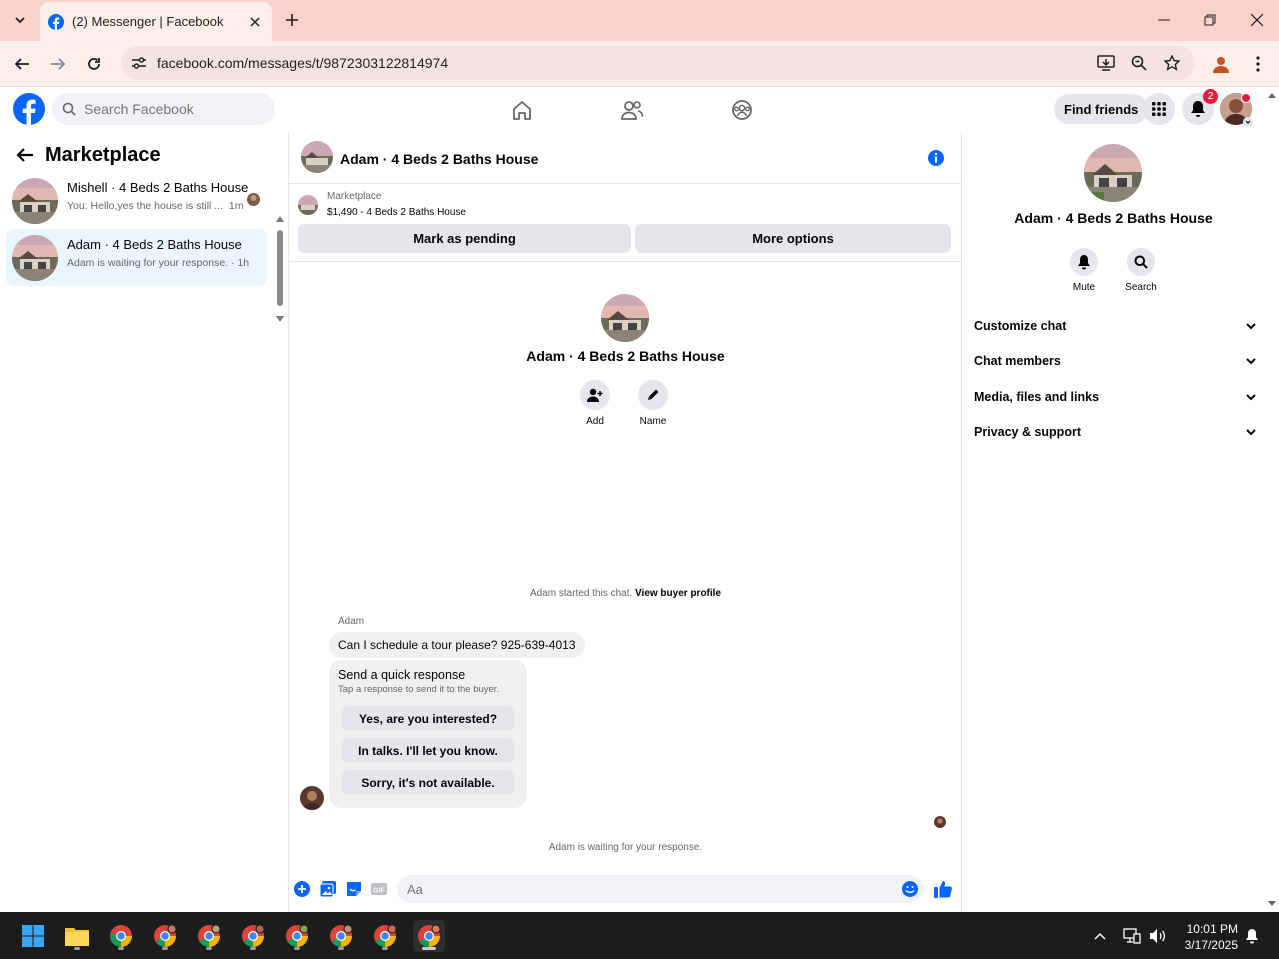  What do you see at coordinates (317, 157) in the screenshot?
I see `chat-avatar` at bounding box center [317, 157].